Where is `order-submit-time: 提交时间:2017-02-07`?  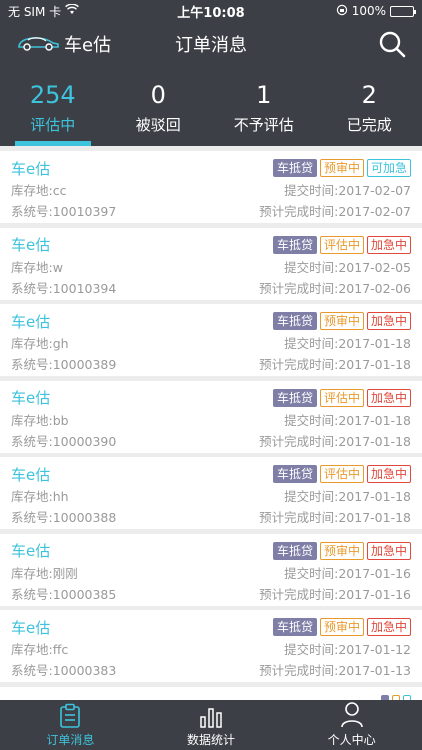
order-submit-time: 提交时间:2017-02-07 is located at coordinates (347, 190).